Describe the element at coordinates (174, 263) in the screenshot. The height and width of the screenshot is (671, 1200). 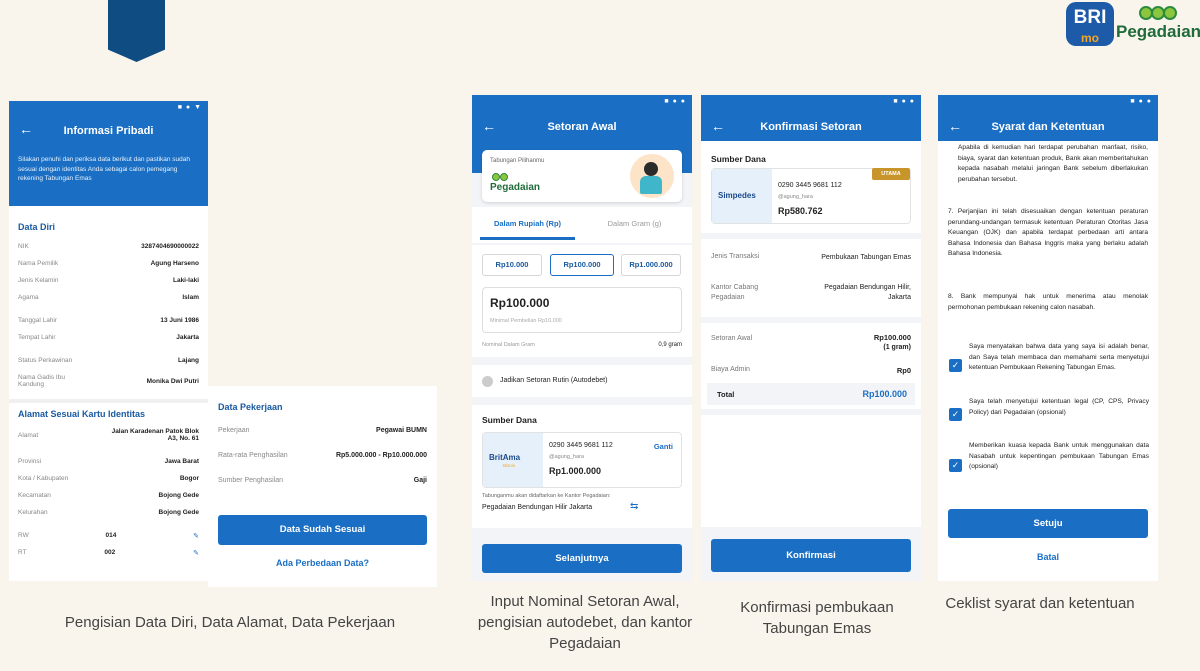
I see `row-value: Agung Harseno` at that location.